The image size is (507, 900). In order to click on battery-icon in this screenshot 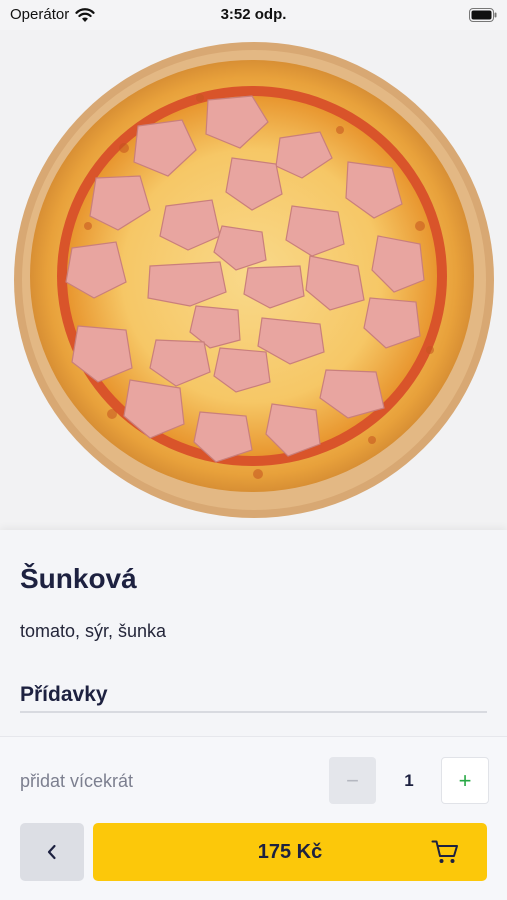, I will do `click(483, 15)`.